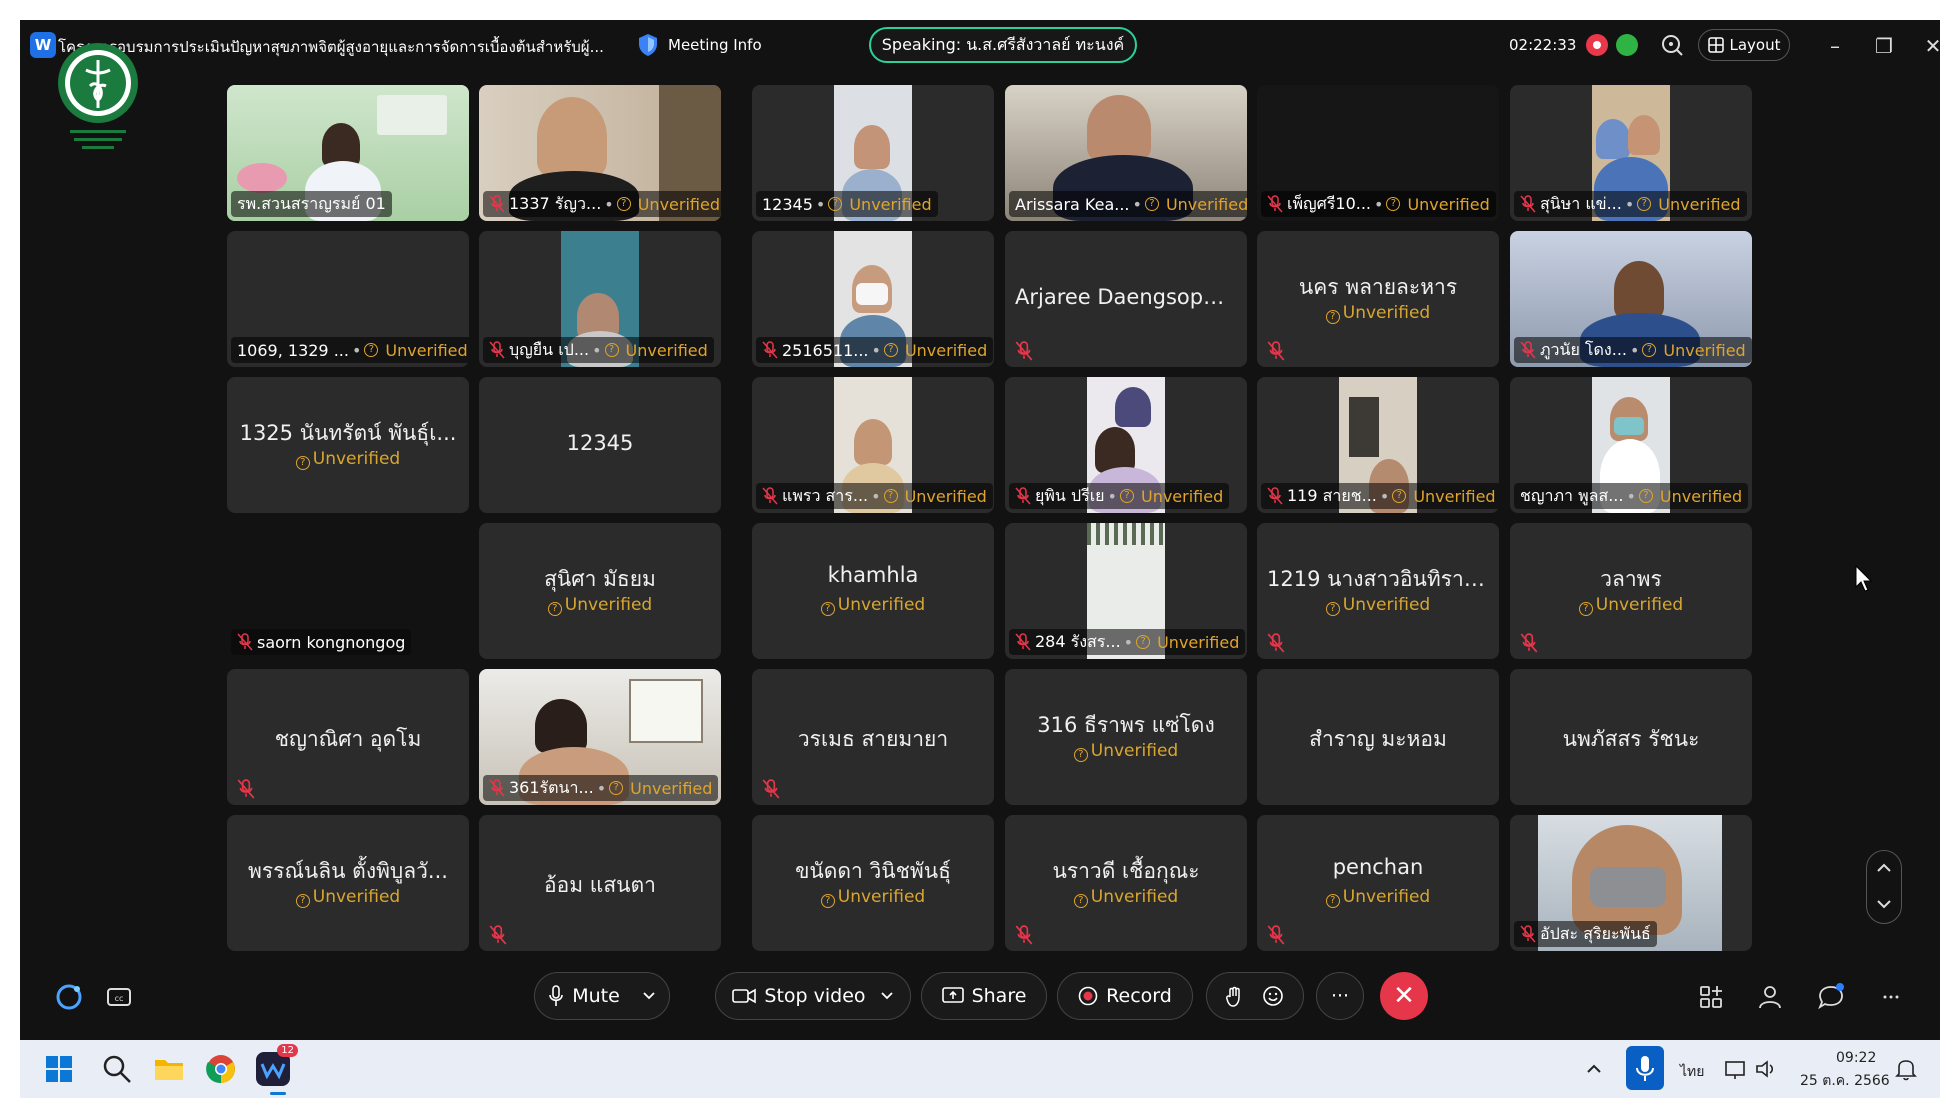 This screenshot has width=1960, height=1120. I want to click on network-health-icon, so click(1627, 45).